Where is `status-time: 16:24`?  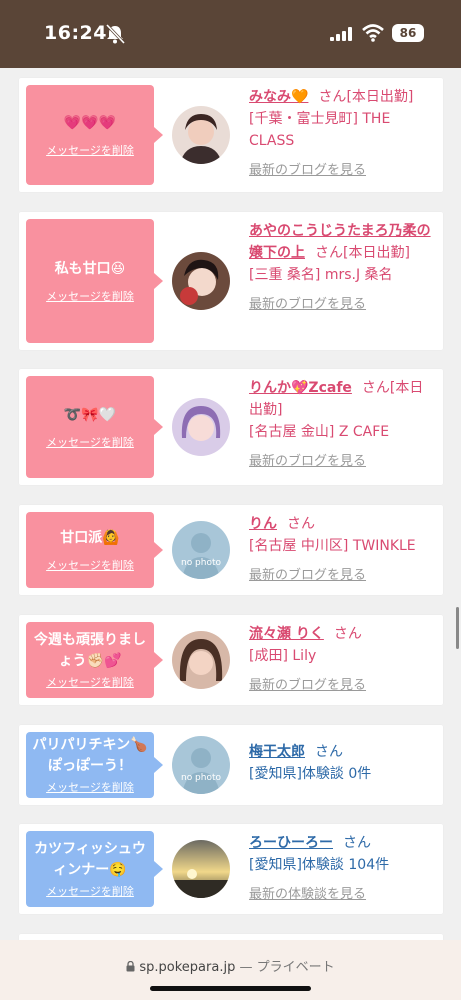
status-time: 16:24 is located at coordinates (75, 33).